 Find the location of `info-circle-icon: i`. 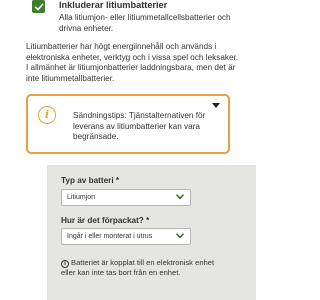

info-circle-icon: i is located at coordinates (65, 264).